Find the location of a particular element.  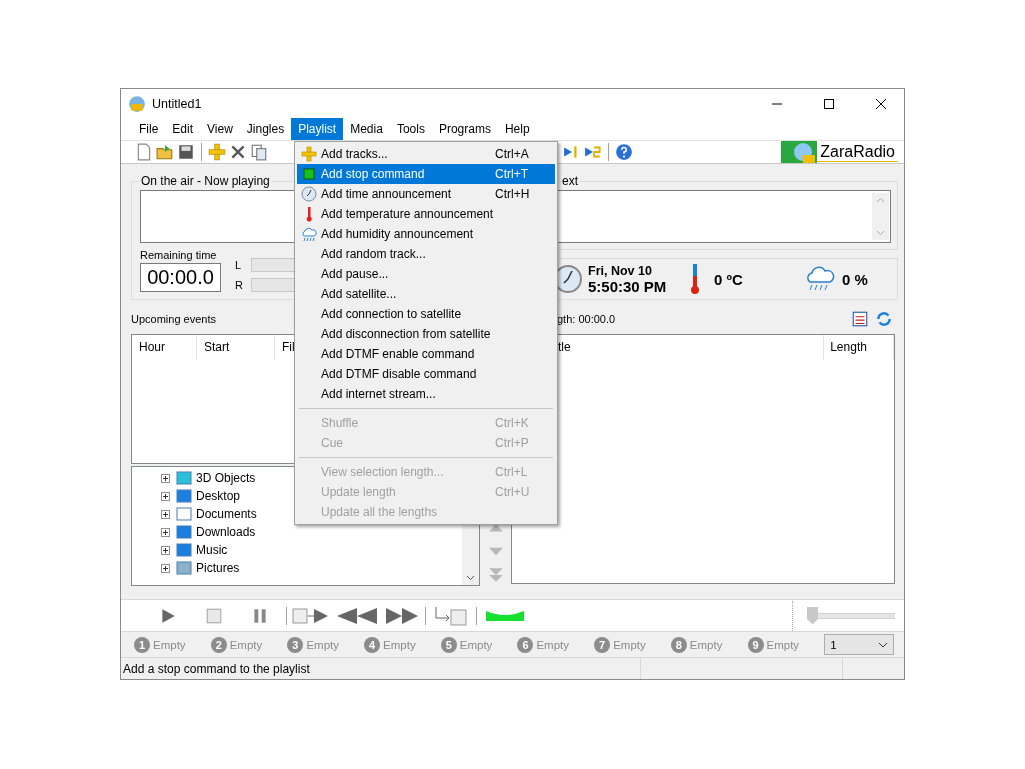

menu-item: Add DTMF disable command is located at coordinates (426, 374).